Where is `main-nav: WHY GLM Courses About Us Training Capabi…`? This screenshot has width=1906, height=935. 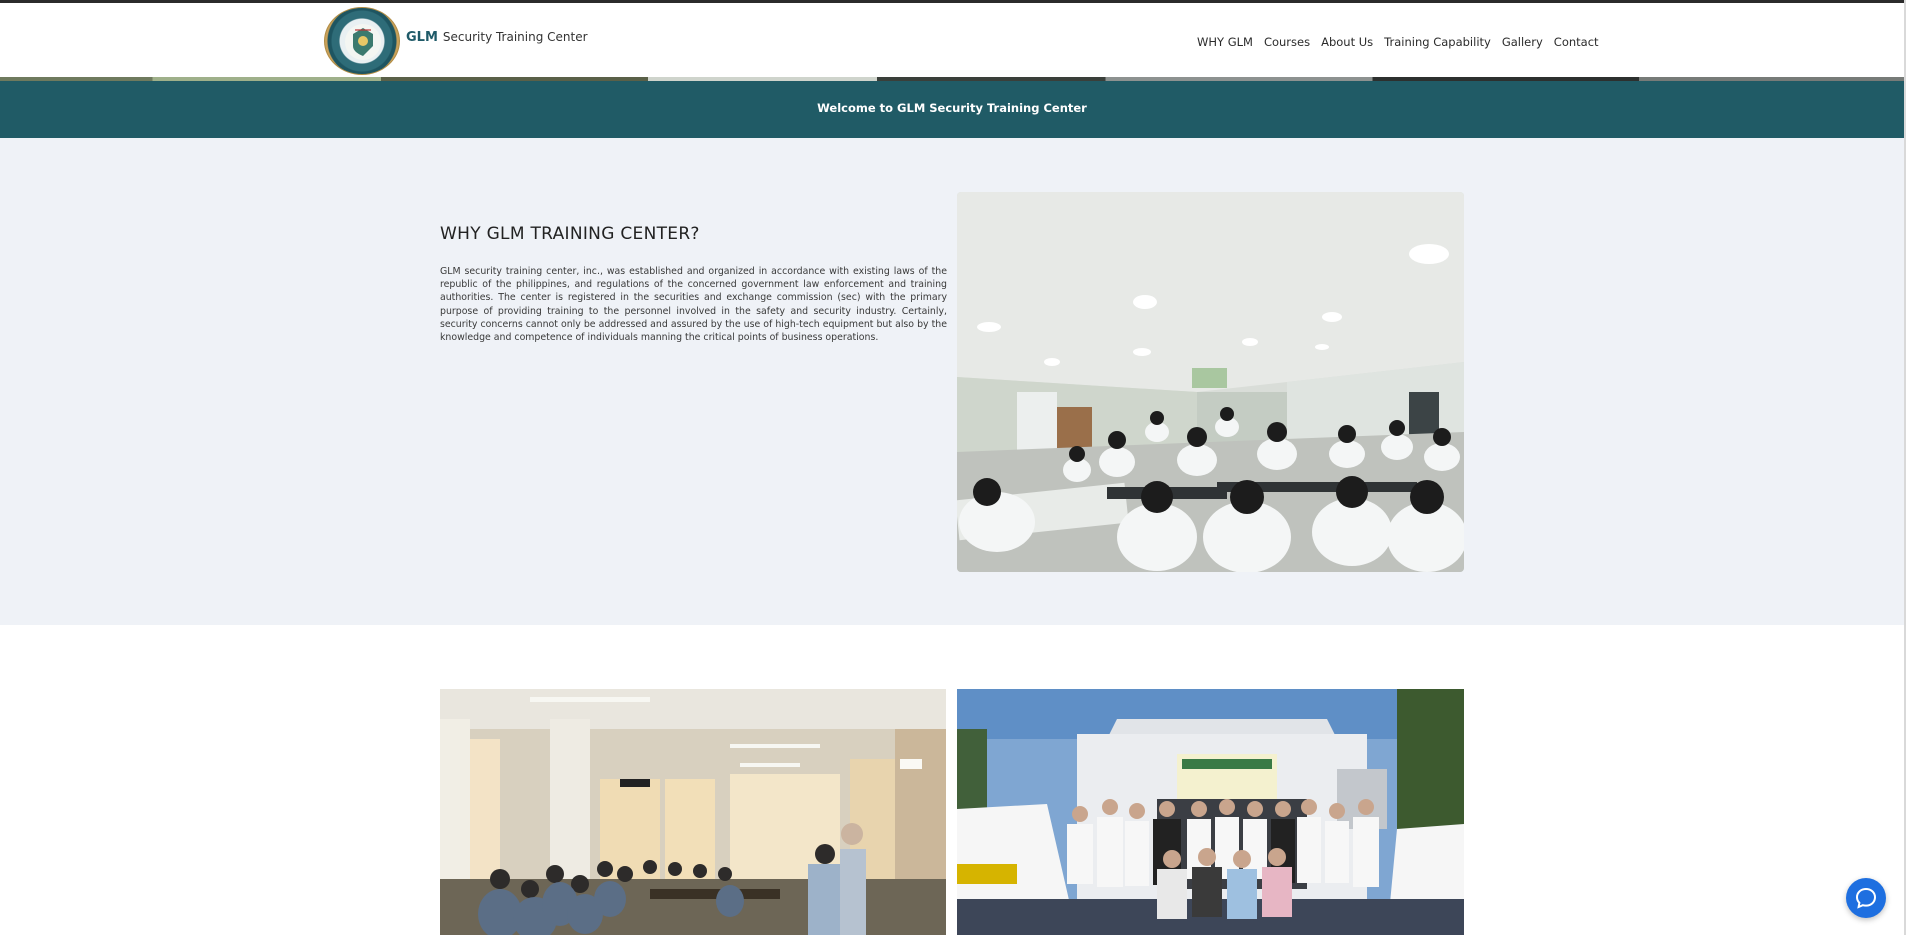 main-nav: WHY GLM Courses About Us Training Capabi… is located at coordinates (1398, 42).